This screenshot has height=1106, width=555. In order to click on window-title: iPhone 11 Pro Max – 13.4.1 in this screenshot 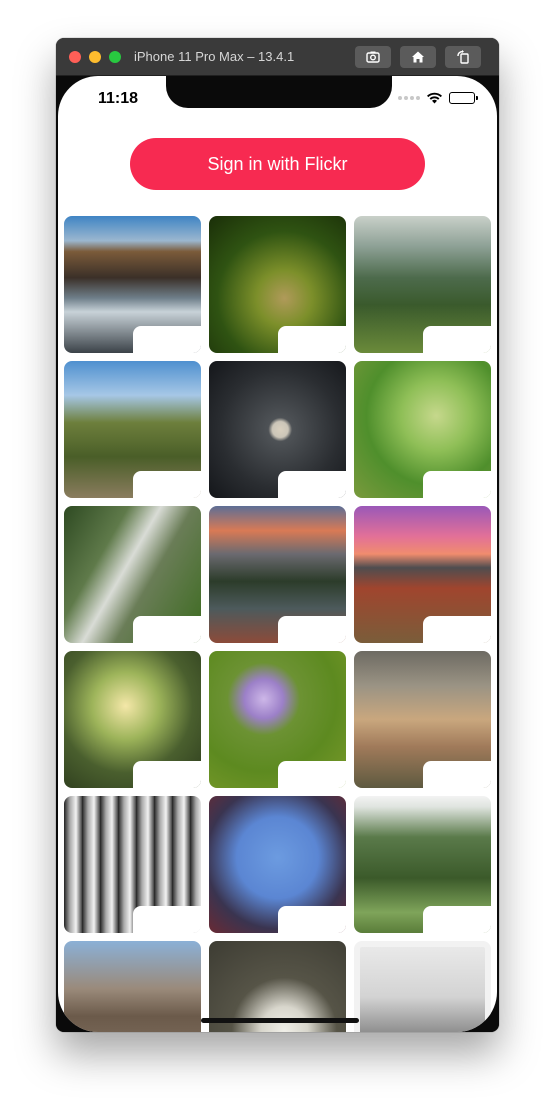, I will do `click(214, 56)`.